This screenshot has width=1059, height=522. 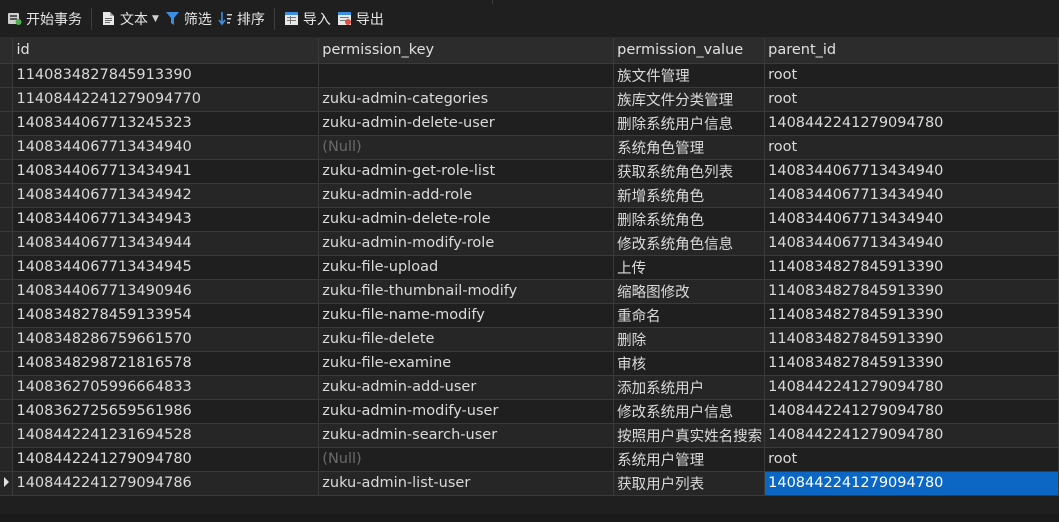 I want to click on cell-id: 1408348286759661570, so click(x=166, y=339).